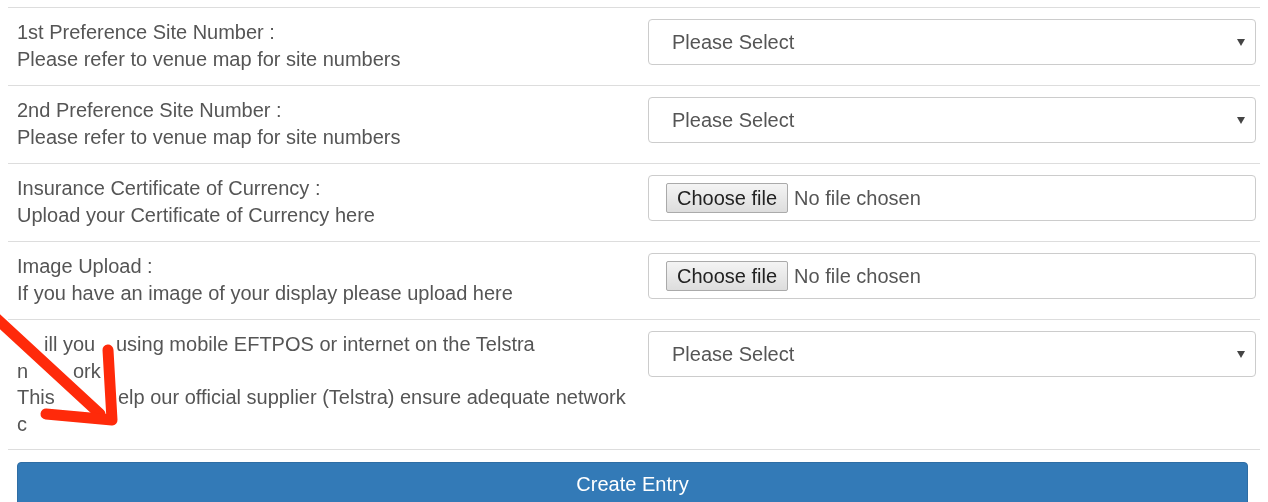 The width and height of the screenshot is (1268, 502). What do you see at coordinates (22, 424) in the screenshot?
I see `label-fragment: c` at bounding box center [22, 424].